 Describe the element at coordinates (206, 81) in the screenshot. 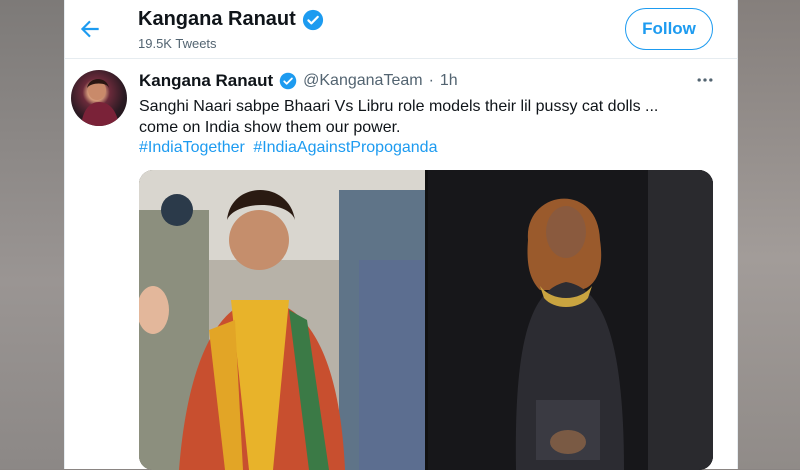

I see `tweet-author-name: Kangana Ranaut` at that location.